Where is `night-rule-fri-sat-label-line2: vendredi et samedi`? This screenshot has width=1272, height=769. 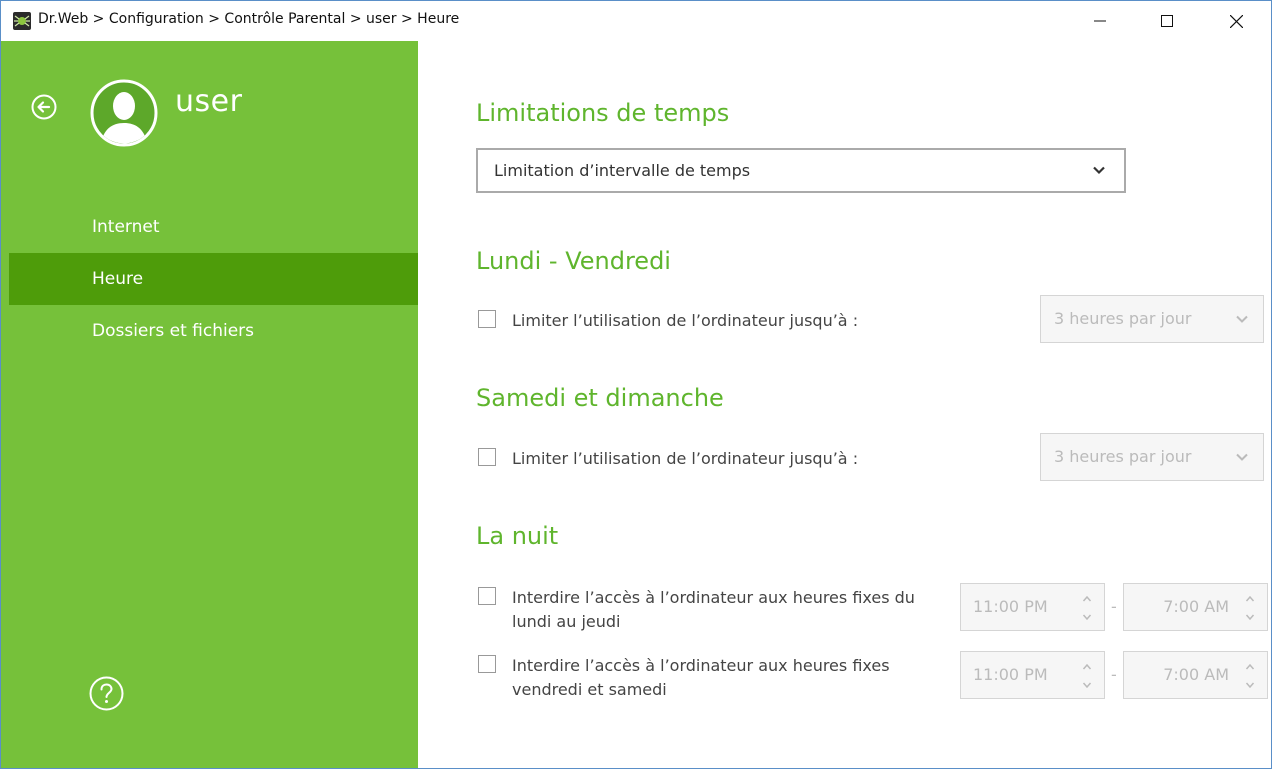 night-rule-fri-sat-label-line2: vendredi et samedi is located at coordinates (589, 689).